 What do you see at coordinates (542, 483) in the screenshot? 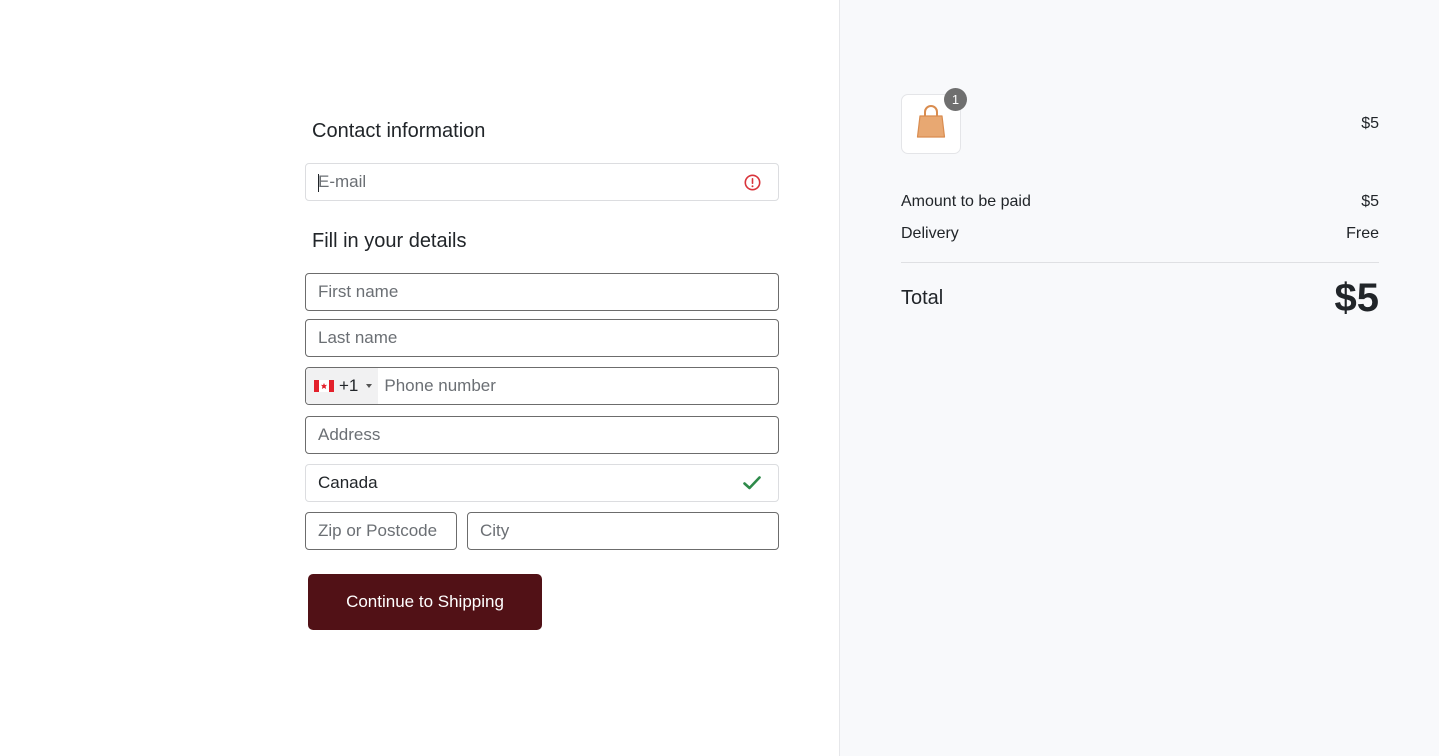
I see `country-select: Canada` at bounding box center [542, 483].